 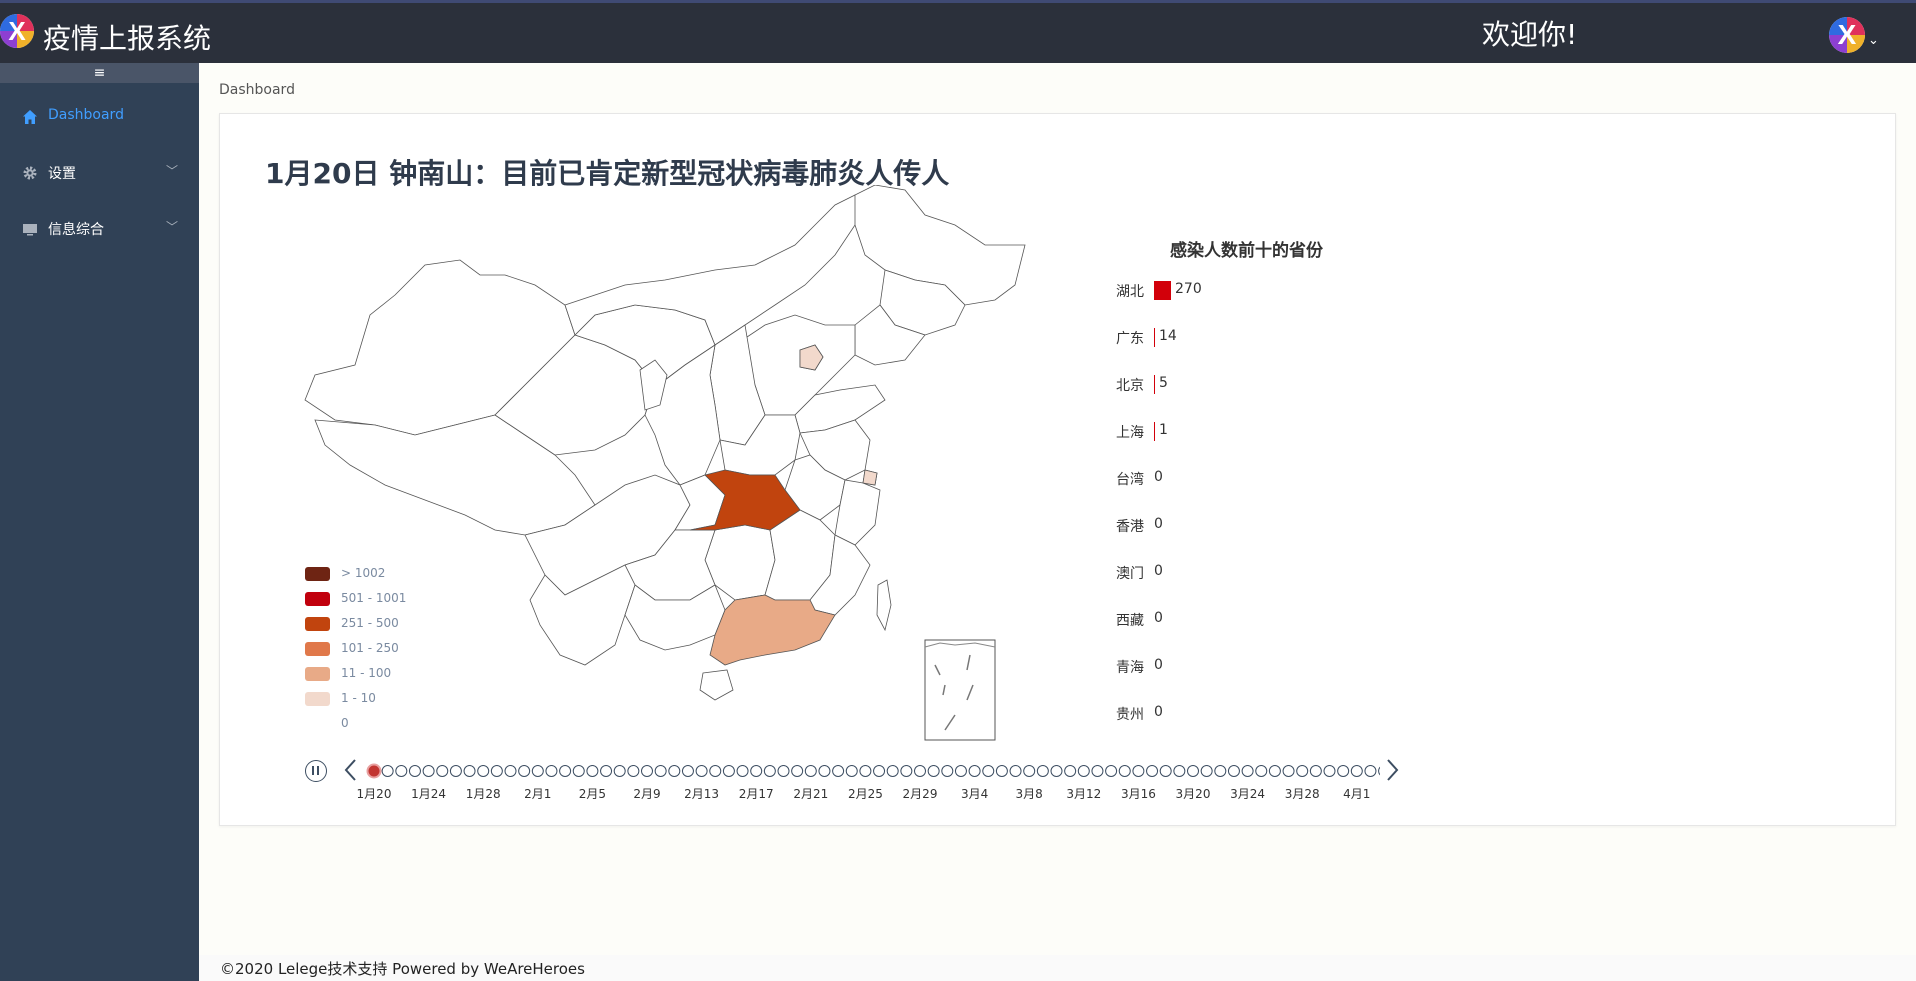 I want to click on timeline-tick-label: 3月4, so click(x=974, y=793).